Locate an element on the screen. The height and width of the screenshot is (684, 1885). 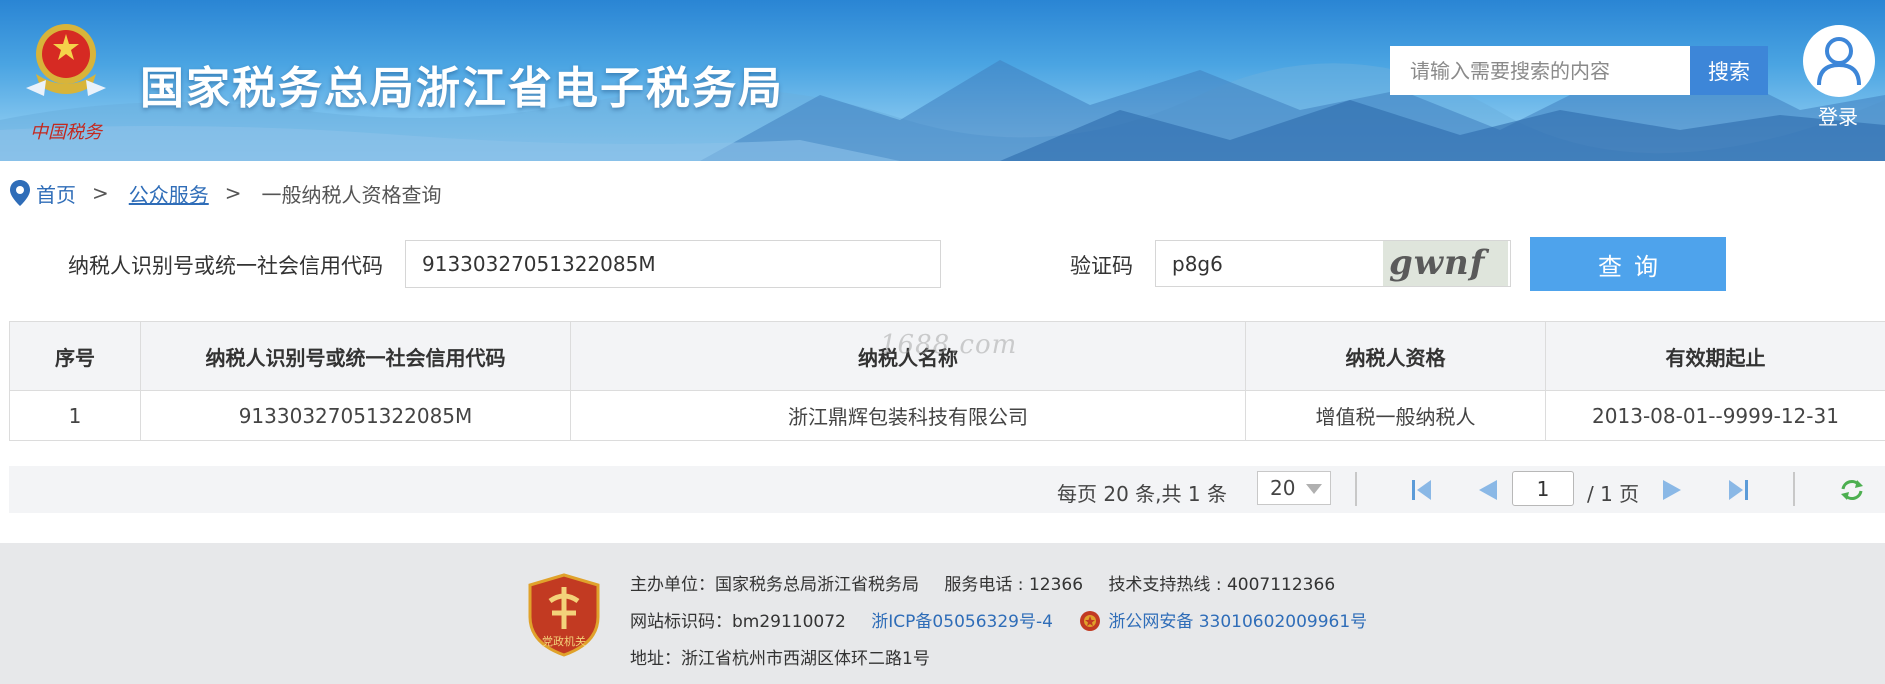
first-page-icon is located at coordinates (1422, 490).